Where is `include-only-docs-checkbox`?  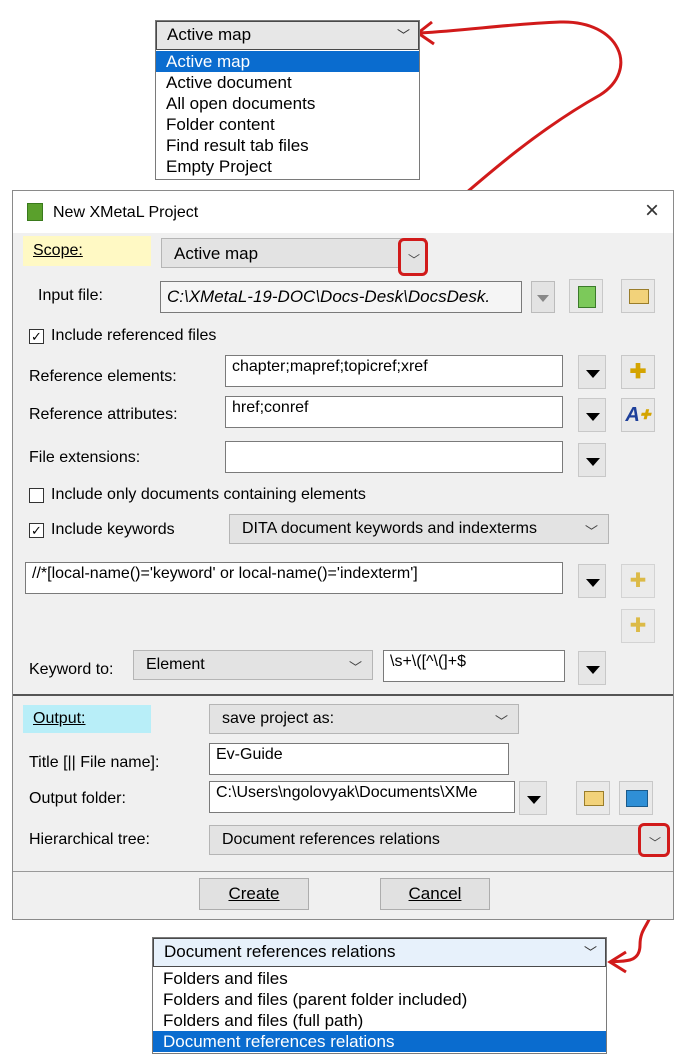 include-only-docs-checkbox is located at coordinates (36, 495).